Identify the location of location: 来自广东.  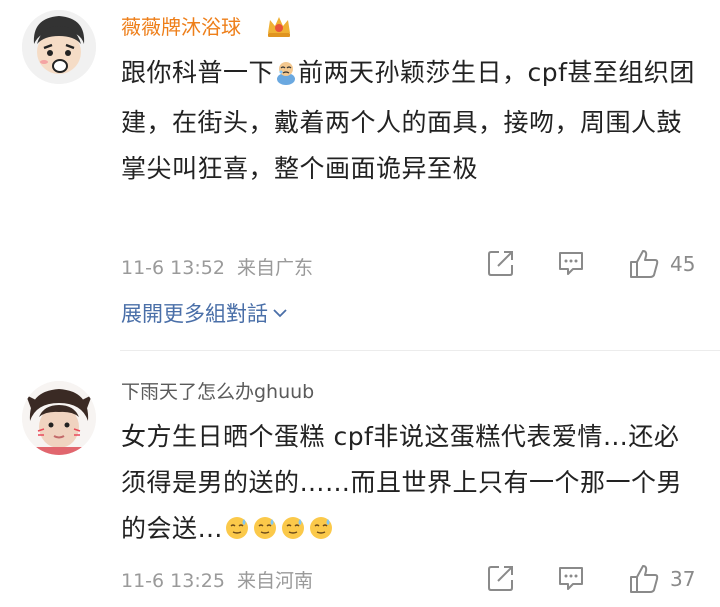
(274, 268).